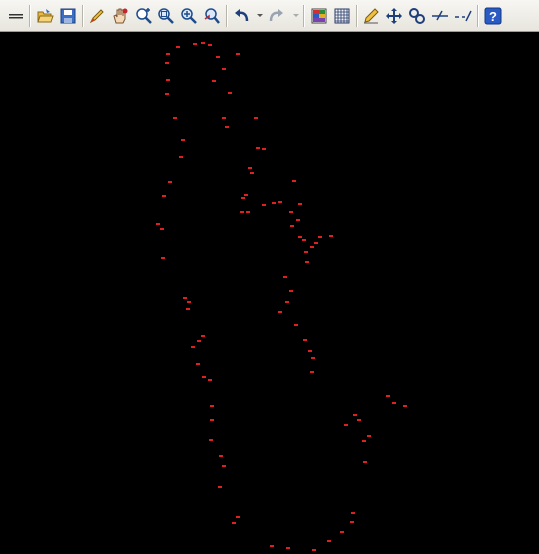 Image resolution: width=539 pixels, height=554 pixels. What do you see at coordinates (493, 16) in the screenshot?
I see `help-button: ?` at bounding box center [493, 16].